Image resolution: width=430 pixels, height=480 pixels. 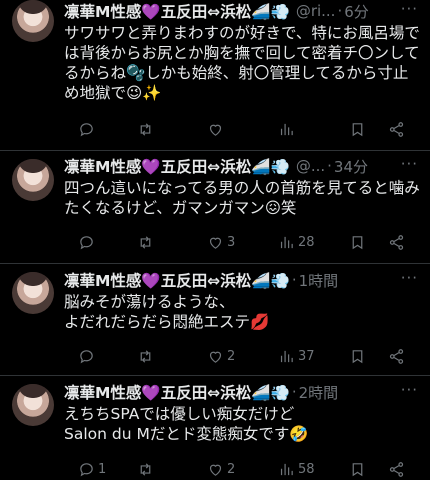 What do you see at coordinates (296, 469) in the screenshot?
I see `views-button: 58` at bounding box center [296, 469].